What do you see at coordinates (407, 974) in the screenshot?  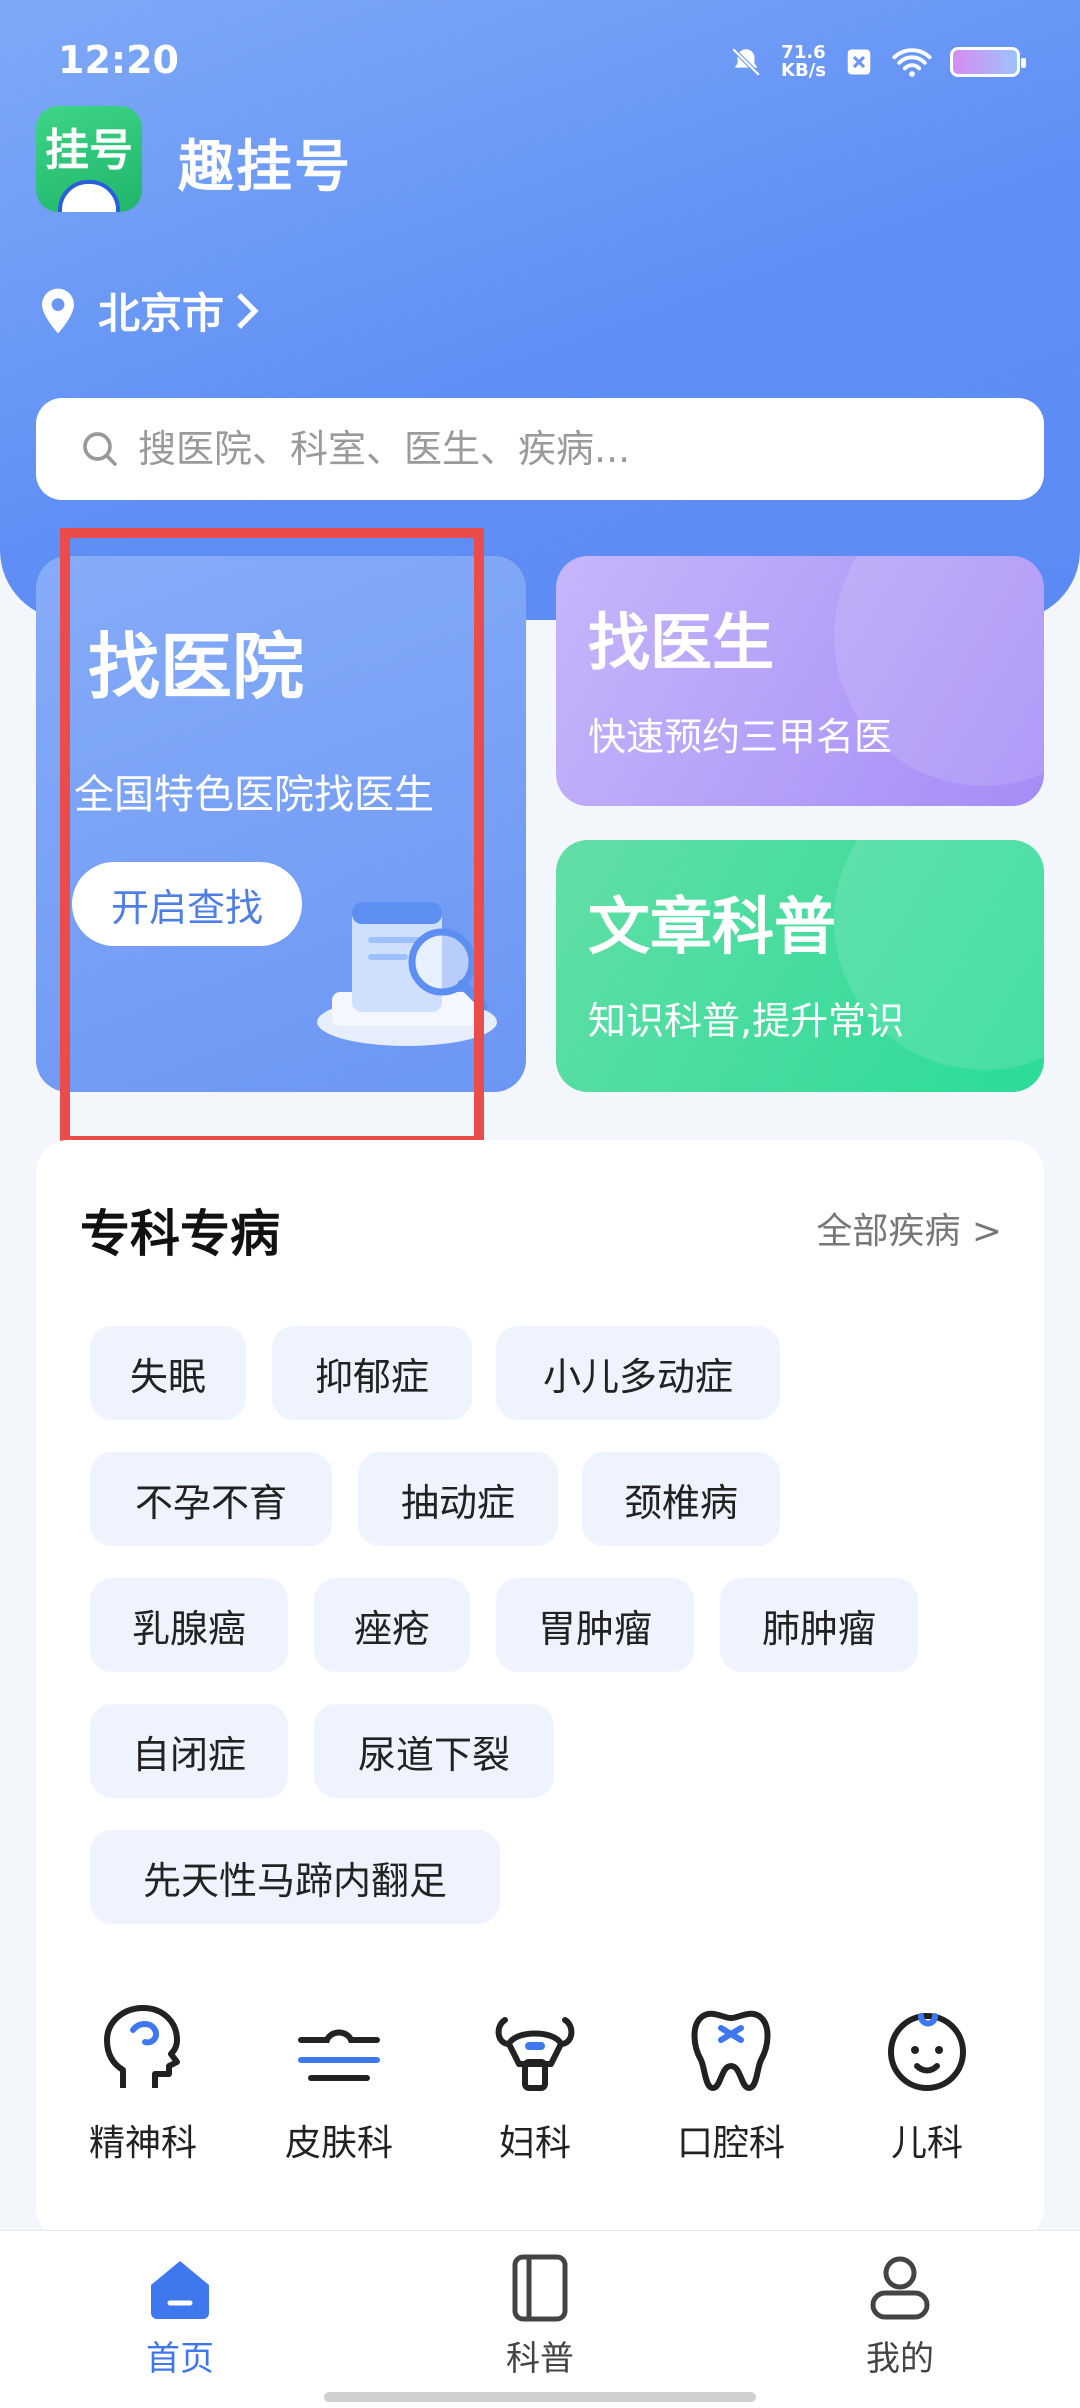 I see `hospital-illustration-icon` at bounding box center [407, 974].